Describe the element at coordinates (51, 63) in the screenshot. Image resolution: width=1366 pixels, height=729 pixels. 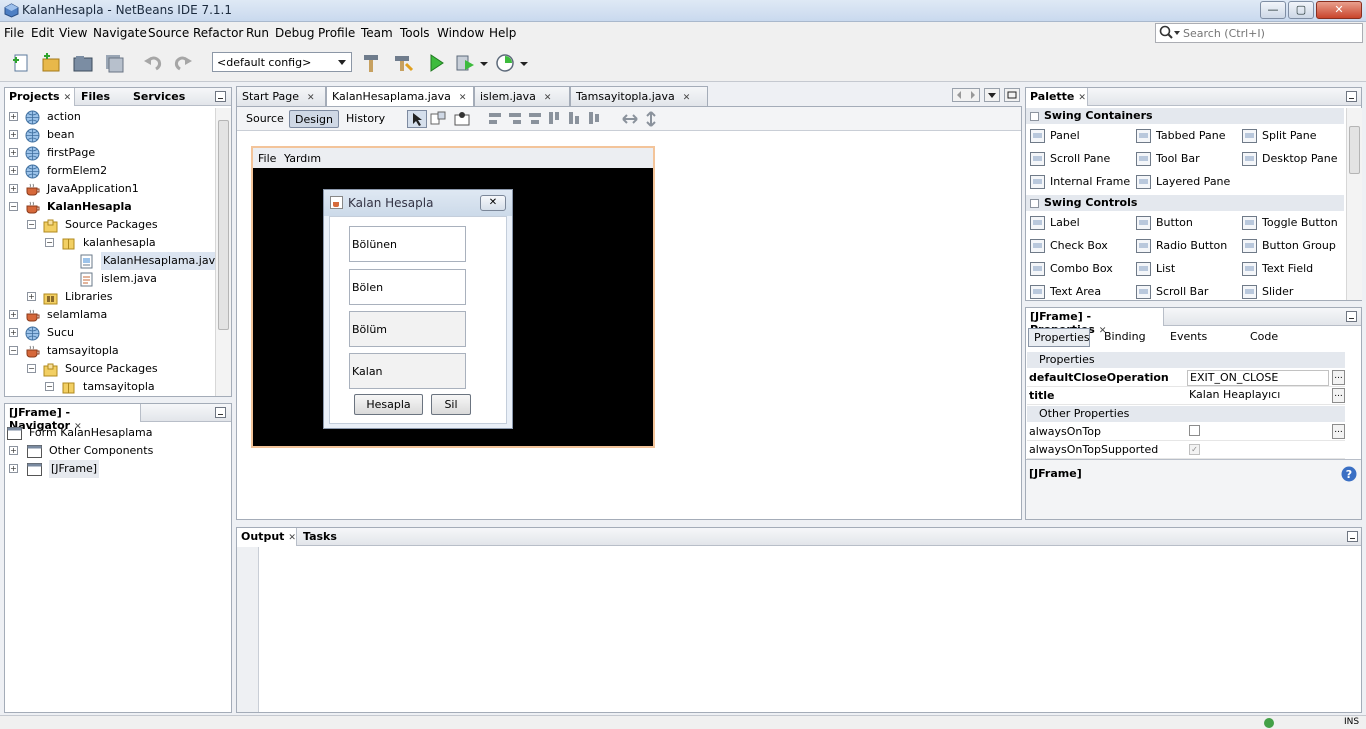
I see `new-project-icon` at that location.